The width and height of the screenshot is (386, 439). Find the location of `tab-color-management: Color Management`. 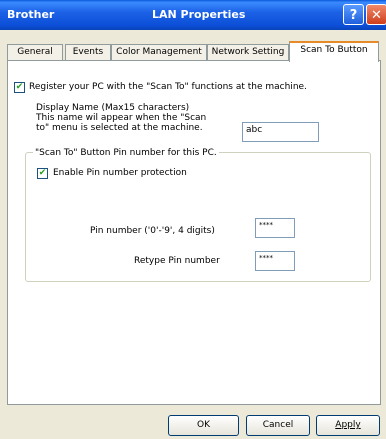

tab-color-management: Color Management is located at coordinates (159, 52).